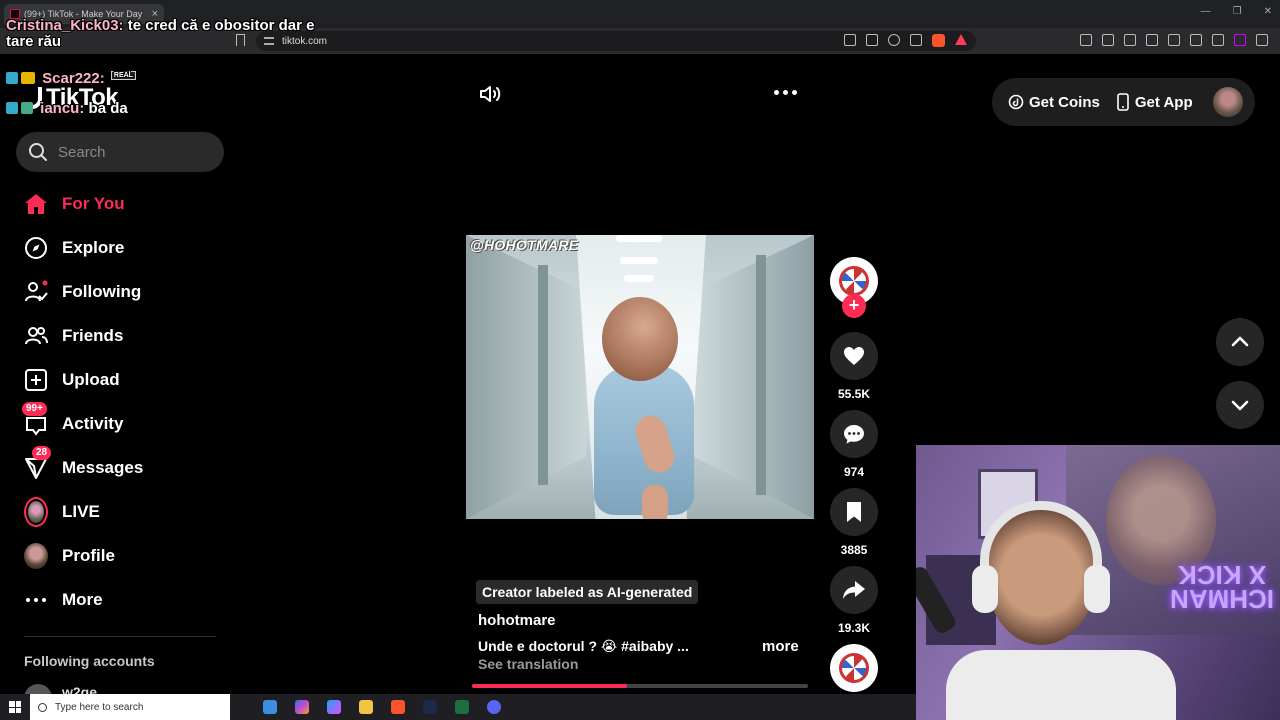 The width and height of the screenshot is (1280, 720). Describe the element at coordinates (382, 707) in the screenshot. I see `taskbar-apps` at that location.